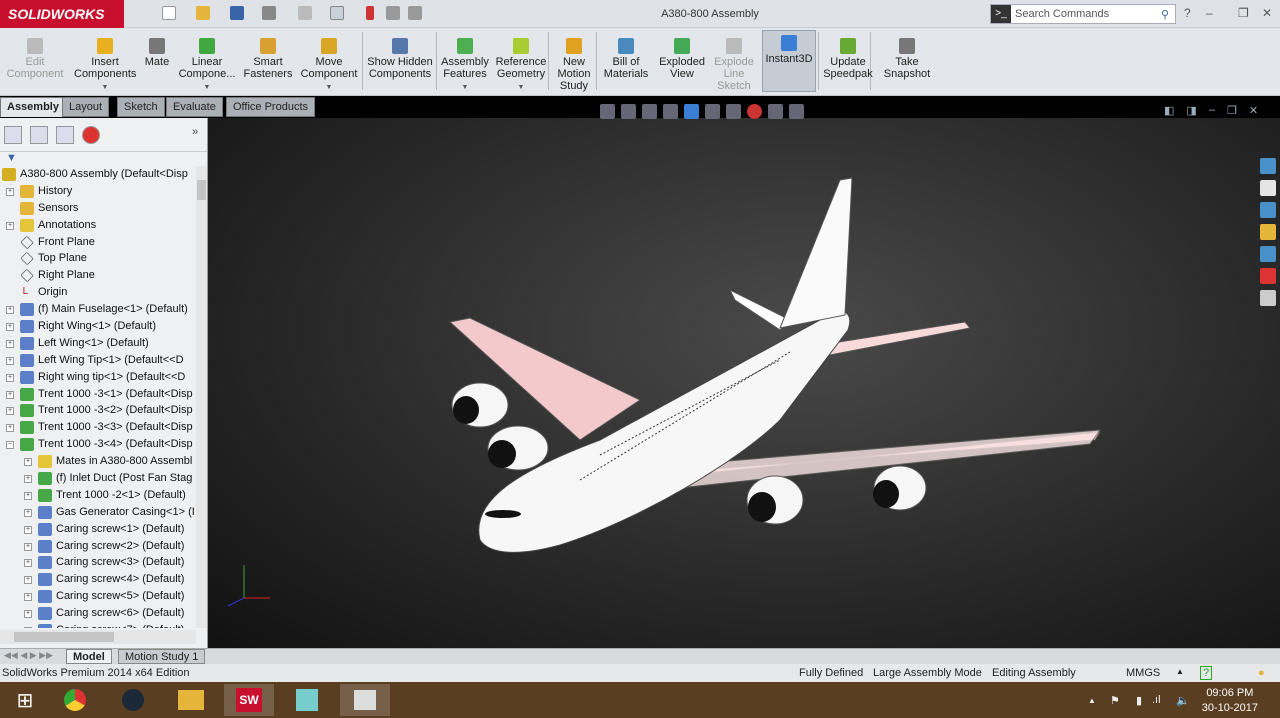  Describe the element at coordinates (195, 132) in the screenshot. I see `expand-panel-icon: »` at that location.